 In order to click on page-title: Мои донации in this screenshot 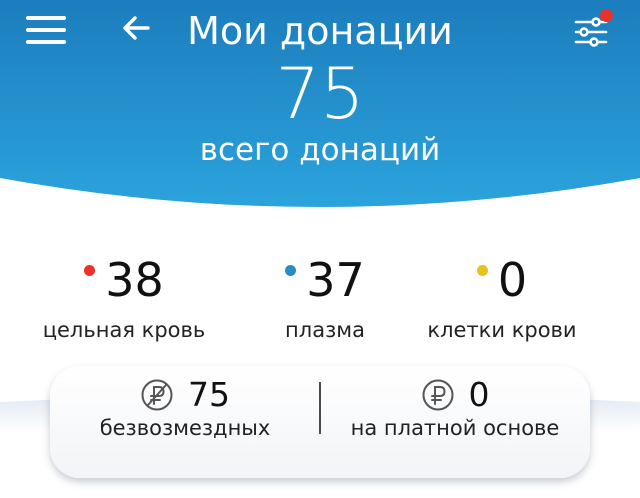, I will do `click(320, 31)`.